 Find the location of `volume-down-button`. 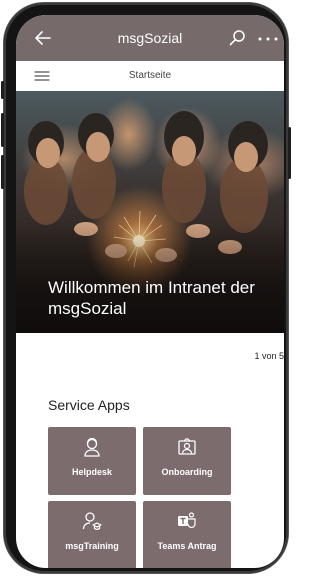

volume-down-button is located at coordinates (2, 172).